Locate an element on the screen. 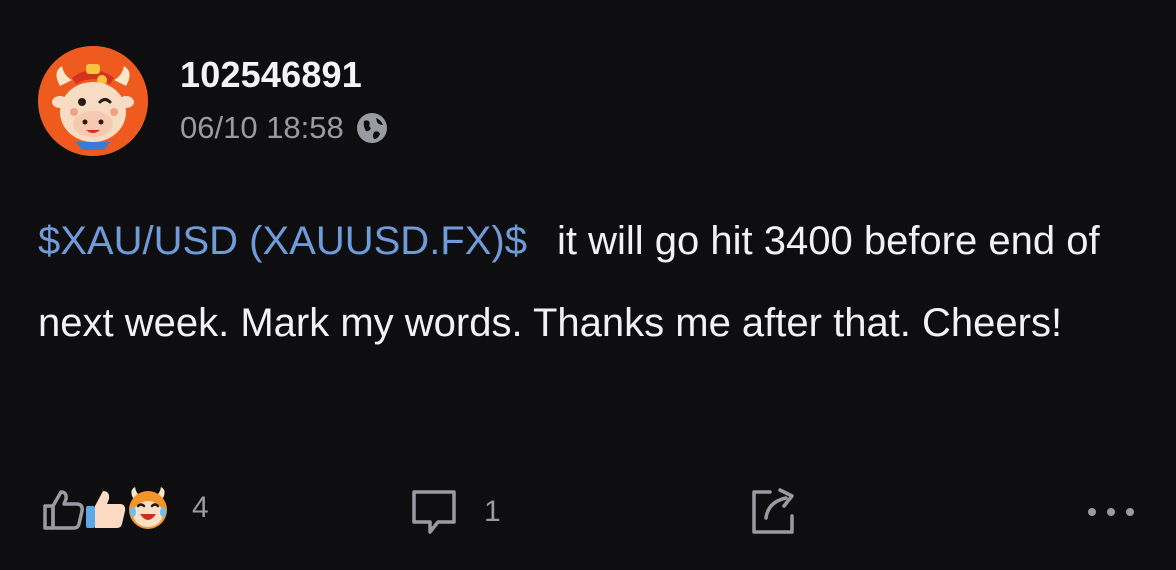 The width and height of the screenshot is (1176, 570). like-button: 4 is located at coordinates (124, 508).